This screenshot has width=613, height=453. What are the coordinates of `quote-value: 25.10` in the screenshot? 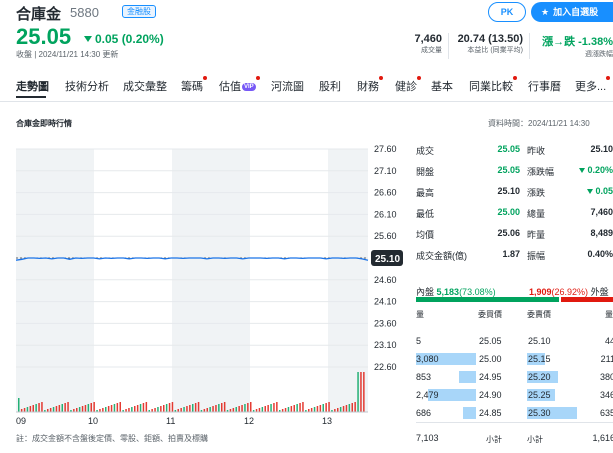 It's located at (508, 191).